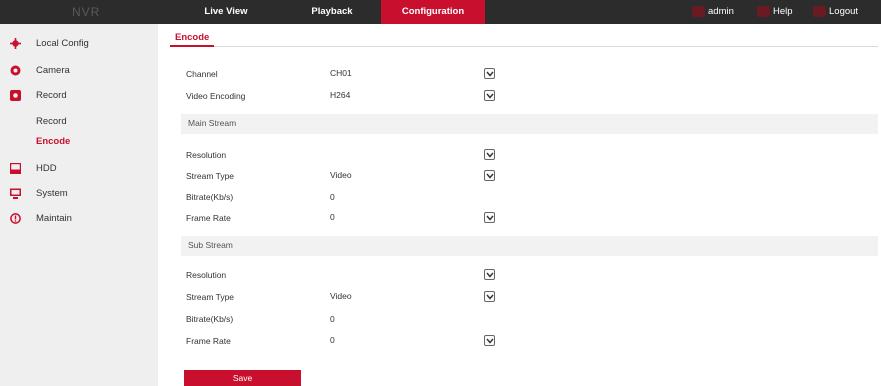  Describe the element at coordinates (54, 218) in the screenshot. I see `sidebar-item-label: Maintain` at that location.